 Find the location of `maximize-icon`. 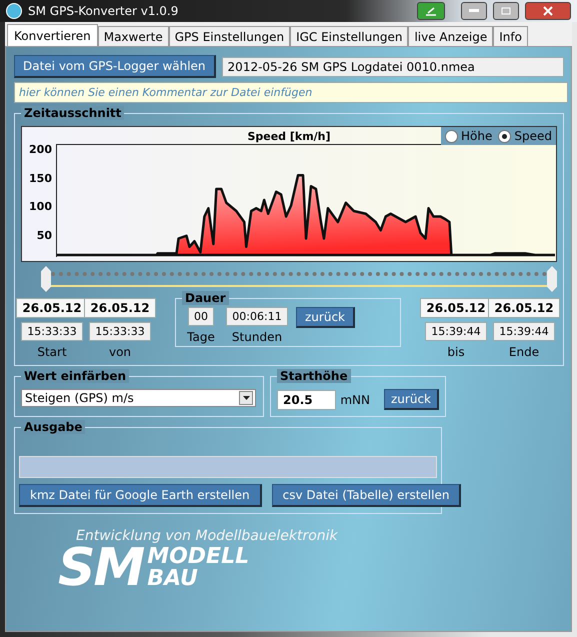

maximize-icon is located at coordinates (506, 11).